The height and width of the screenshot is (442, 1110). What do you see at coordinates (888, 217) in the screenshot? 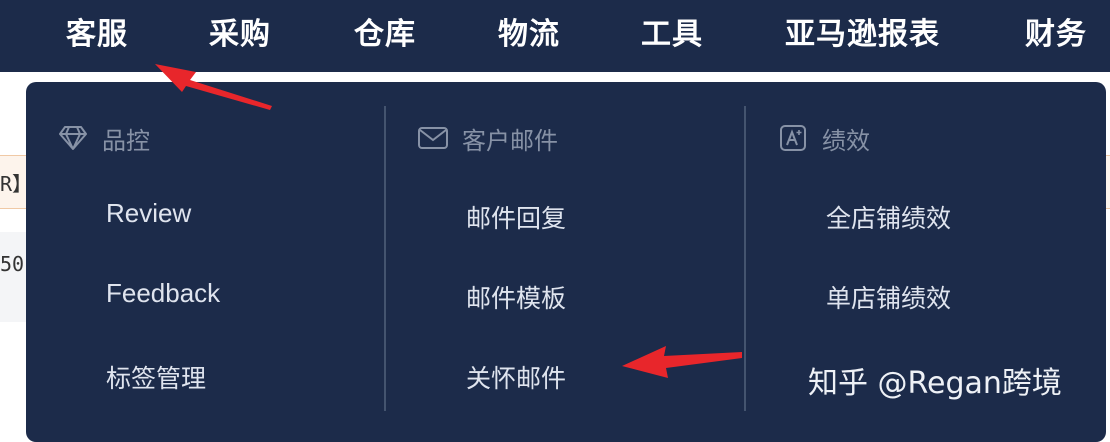
I see `menu-item-all-store-performance: 全店铺绩效` at bounding box center [888, 217].